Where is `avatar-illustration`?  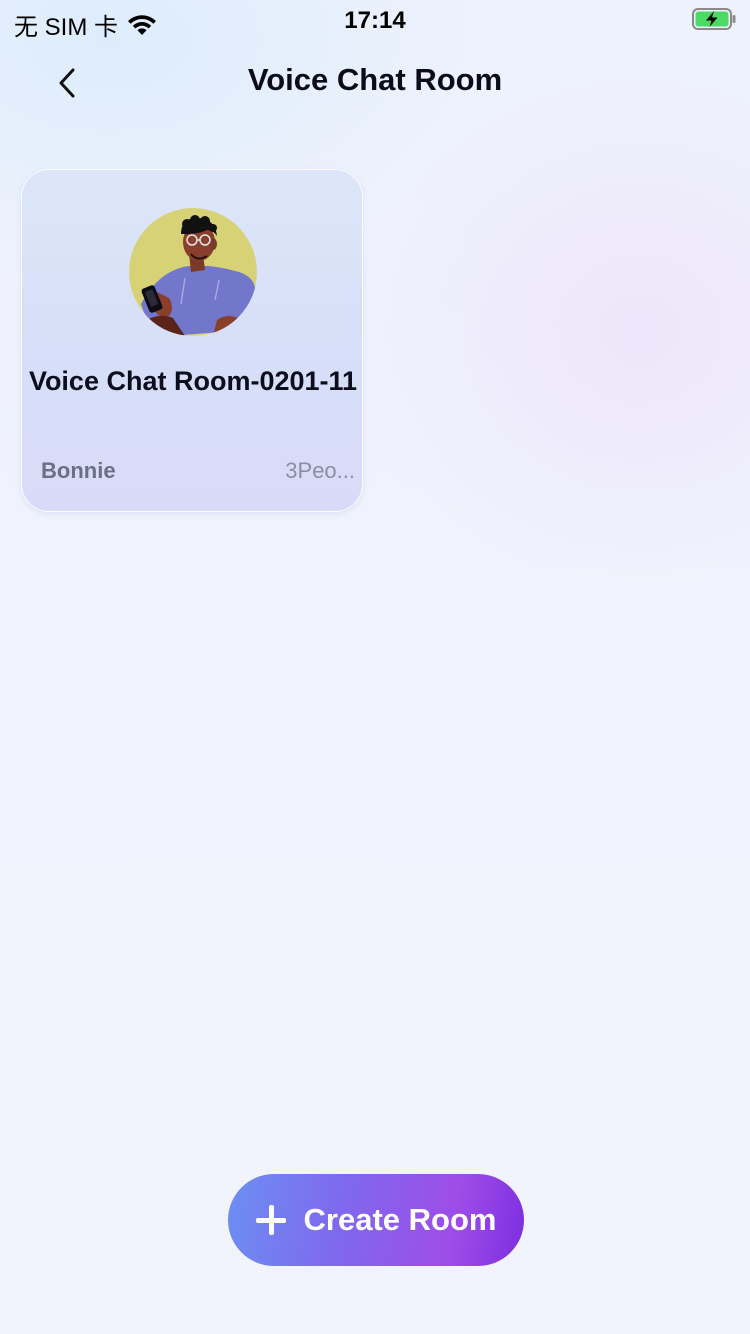 avatar-illustration is located at coordinates (193, 272).